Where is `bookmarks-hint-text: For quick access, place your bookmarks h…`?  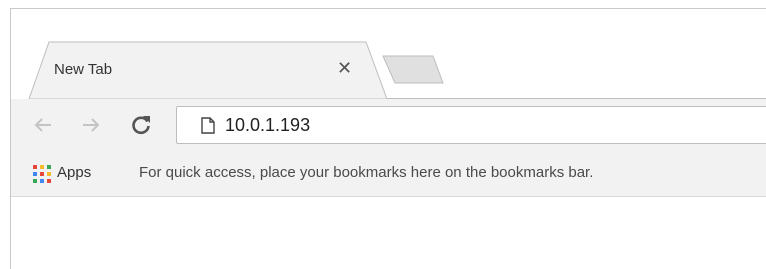
bookmarks-hint-text: For quick access, place your bookmarks h… is located at coordinates (366, 172).